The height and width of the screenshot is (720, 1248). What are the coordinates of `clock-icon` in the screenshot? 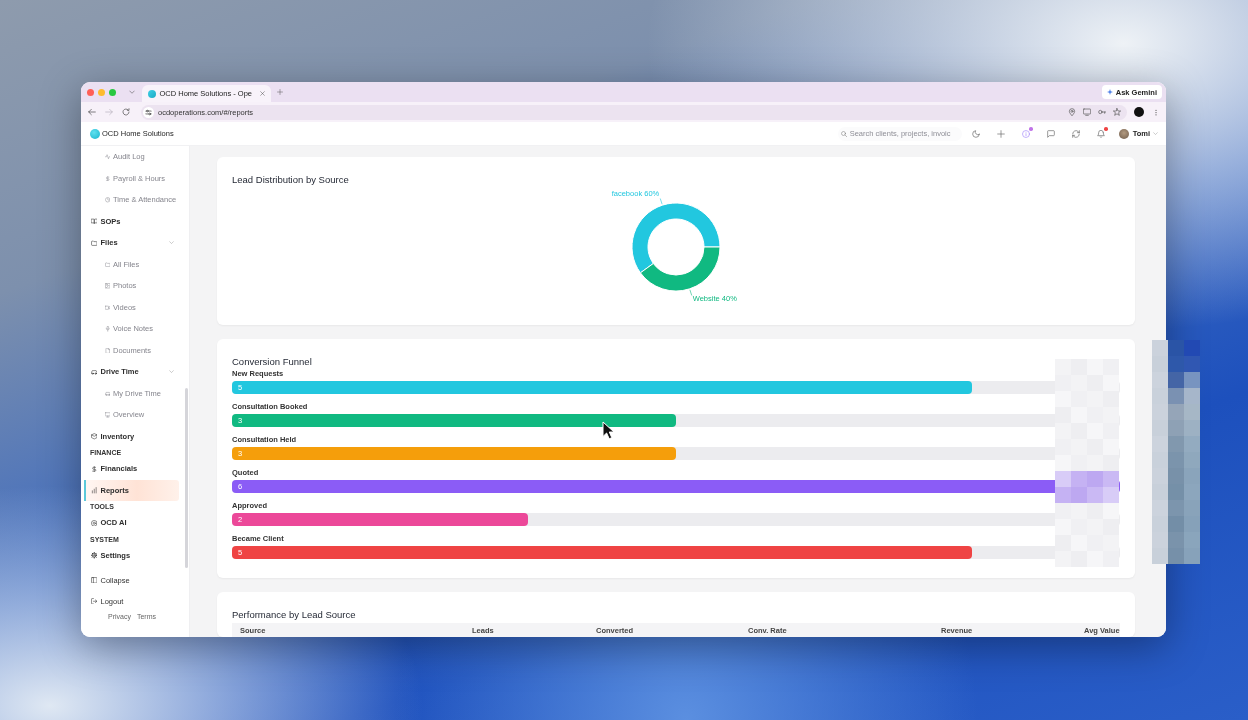 It's located at (107, 200).